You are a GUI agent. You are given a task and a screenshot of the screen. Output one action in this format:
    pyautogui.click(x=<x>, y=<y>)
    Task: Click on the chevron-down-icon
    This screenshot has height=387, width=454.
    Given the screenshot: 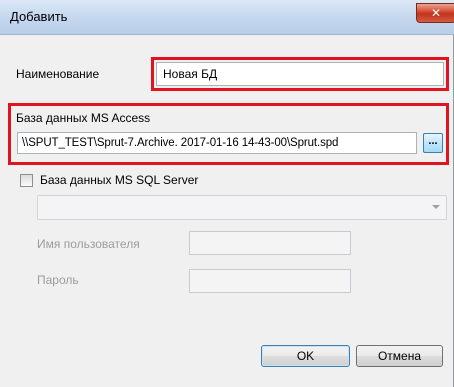 What is the action you would take?
    pyautogui.click(x=436, y=207)
    